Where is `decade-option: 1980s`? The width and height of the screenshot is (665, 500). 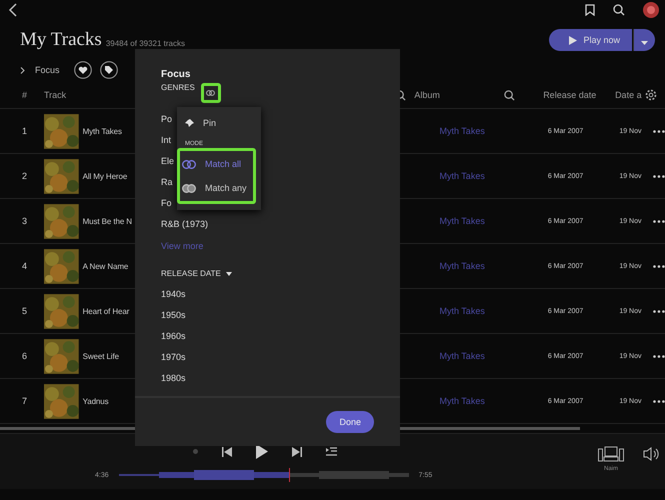
decade-option: 1980s is located at coordinates (173, 378).